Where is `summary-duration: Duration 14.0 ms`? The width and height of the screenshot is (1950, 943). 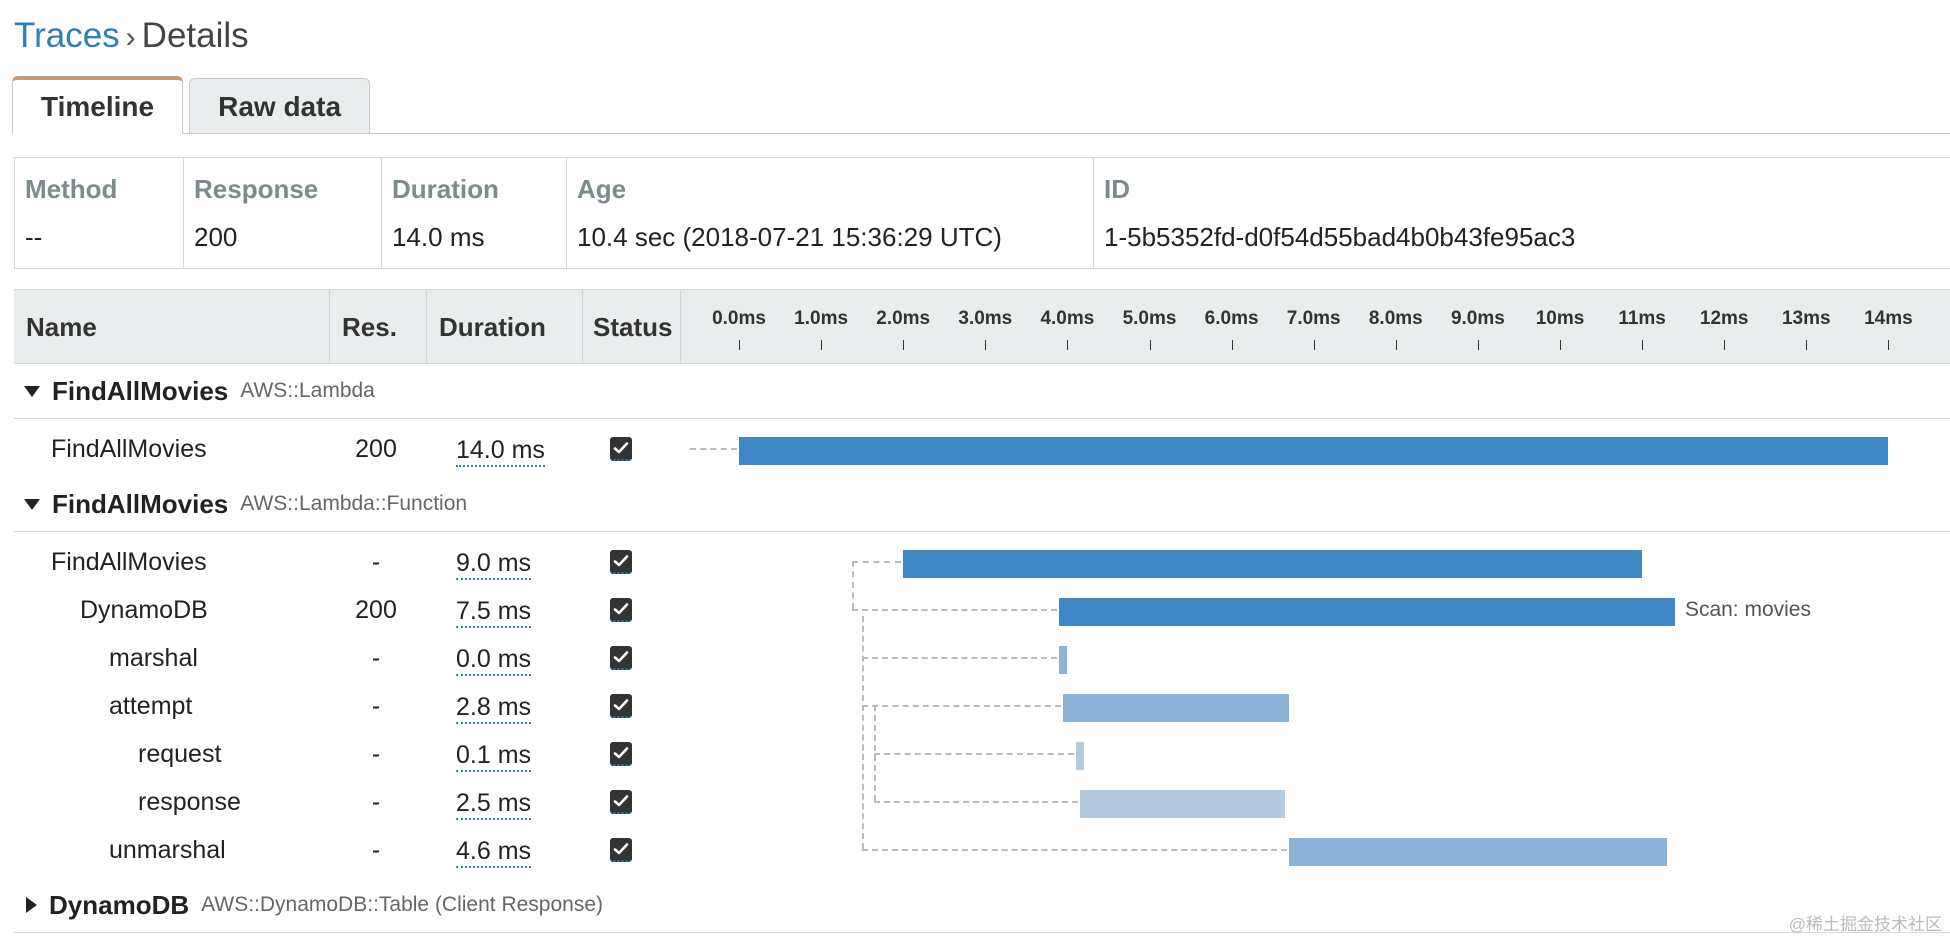
summary-duration: Duration 14.0 ms is located at coordinates (474, 213).